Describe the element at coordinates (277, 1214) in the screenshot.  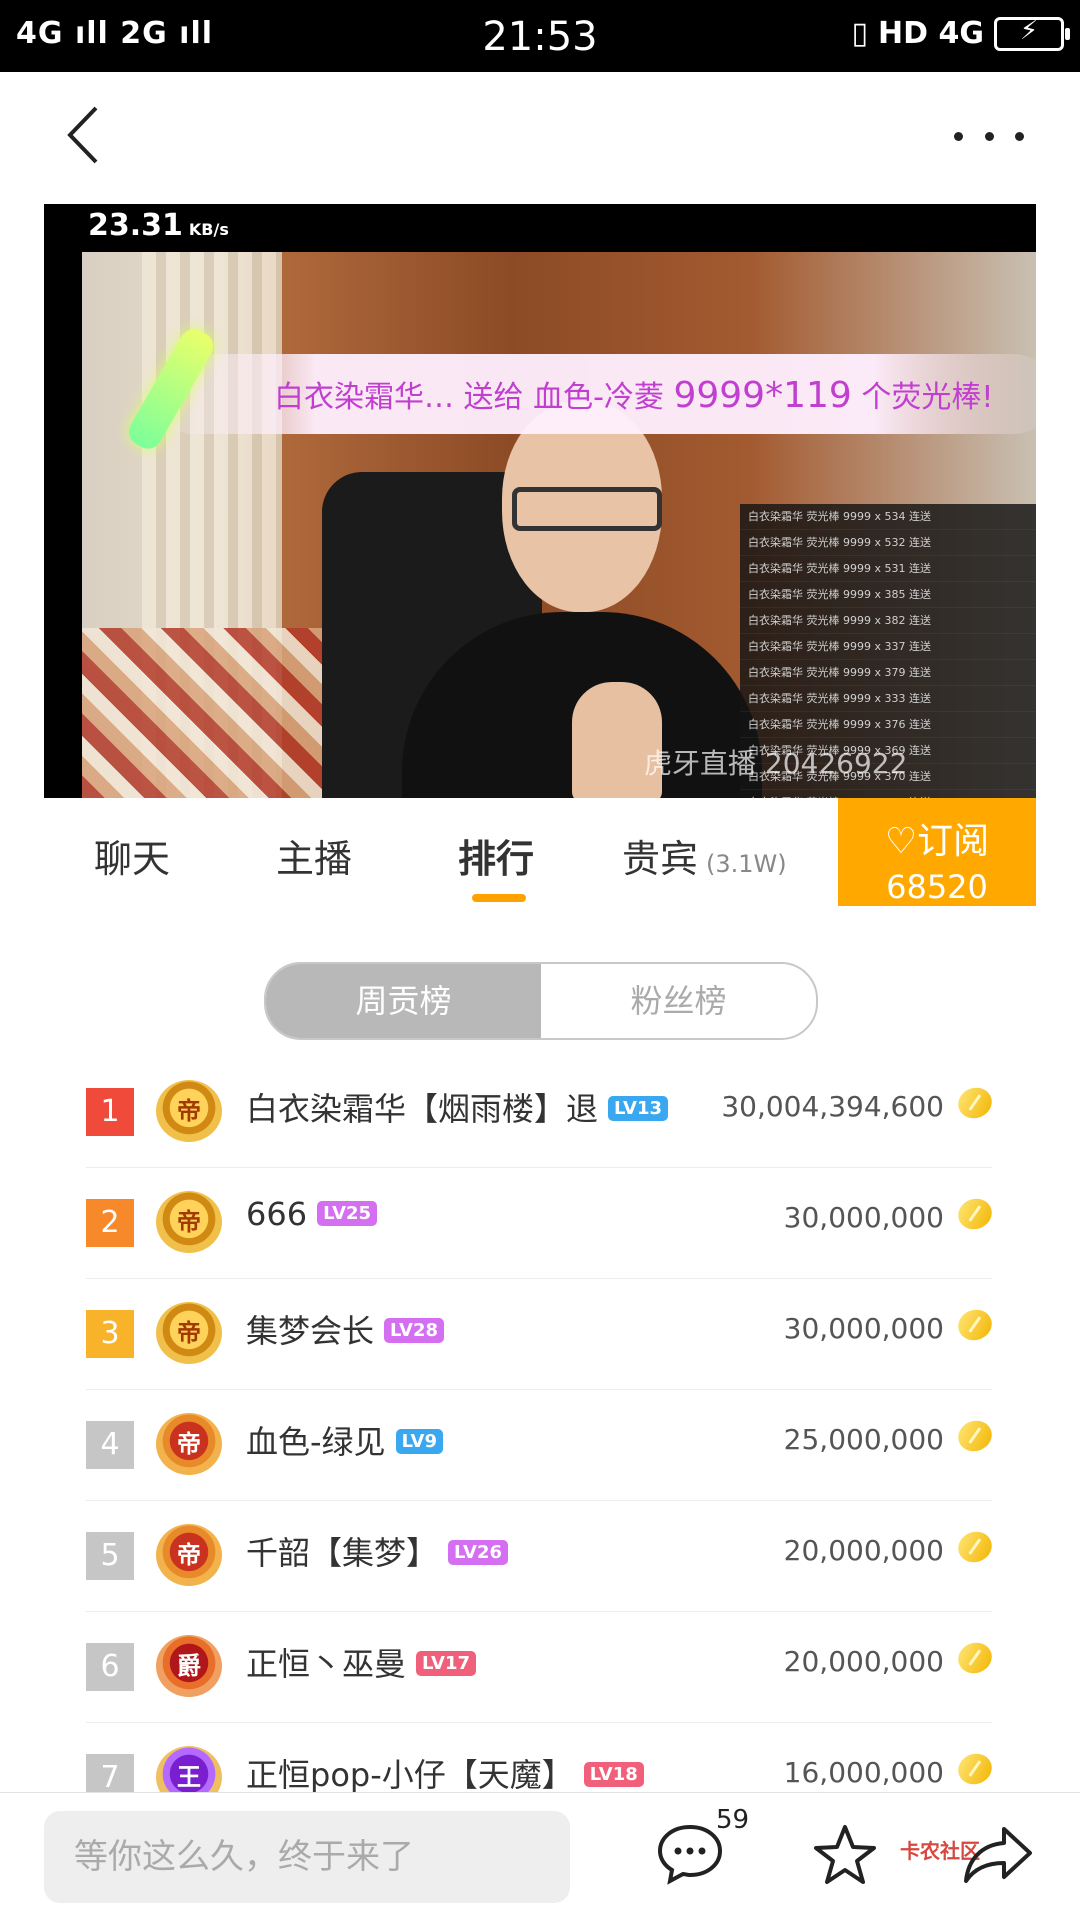
I see `user-name: 666` at that location.